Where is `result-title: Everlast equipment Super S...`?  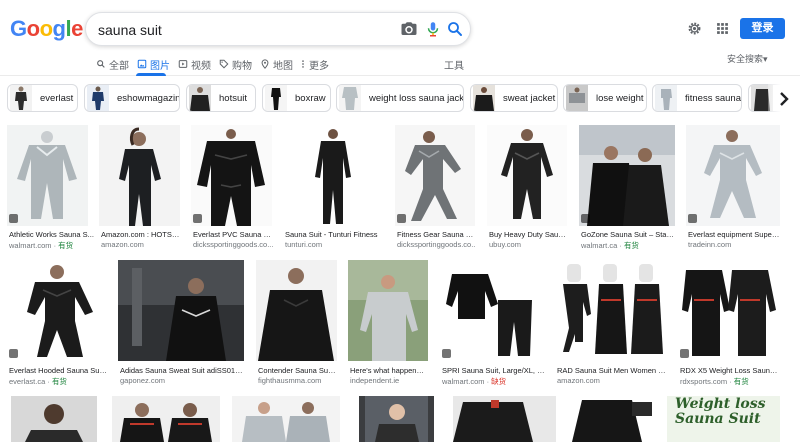 result-title: Everlast equipment Super S... is located at coordinates (734, 234).